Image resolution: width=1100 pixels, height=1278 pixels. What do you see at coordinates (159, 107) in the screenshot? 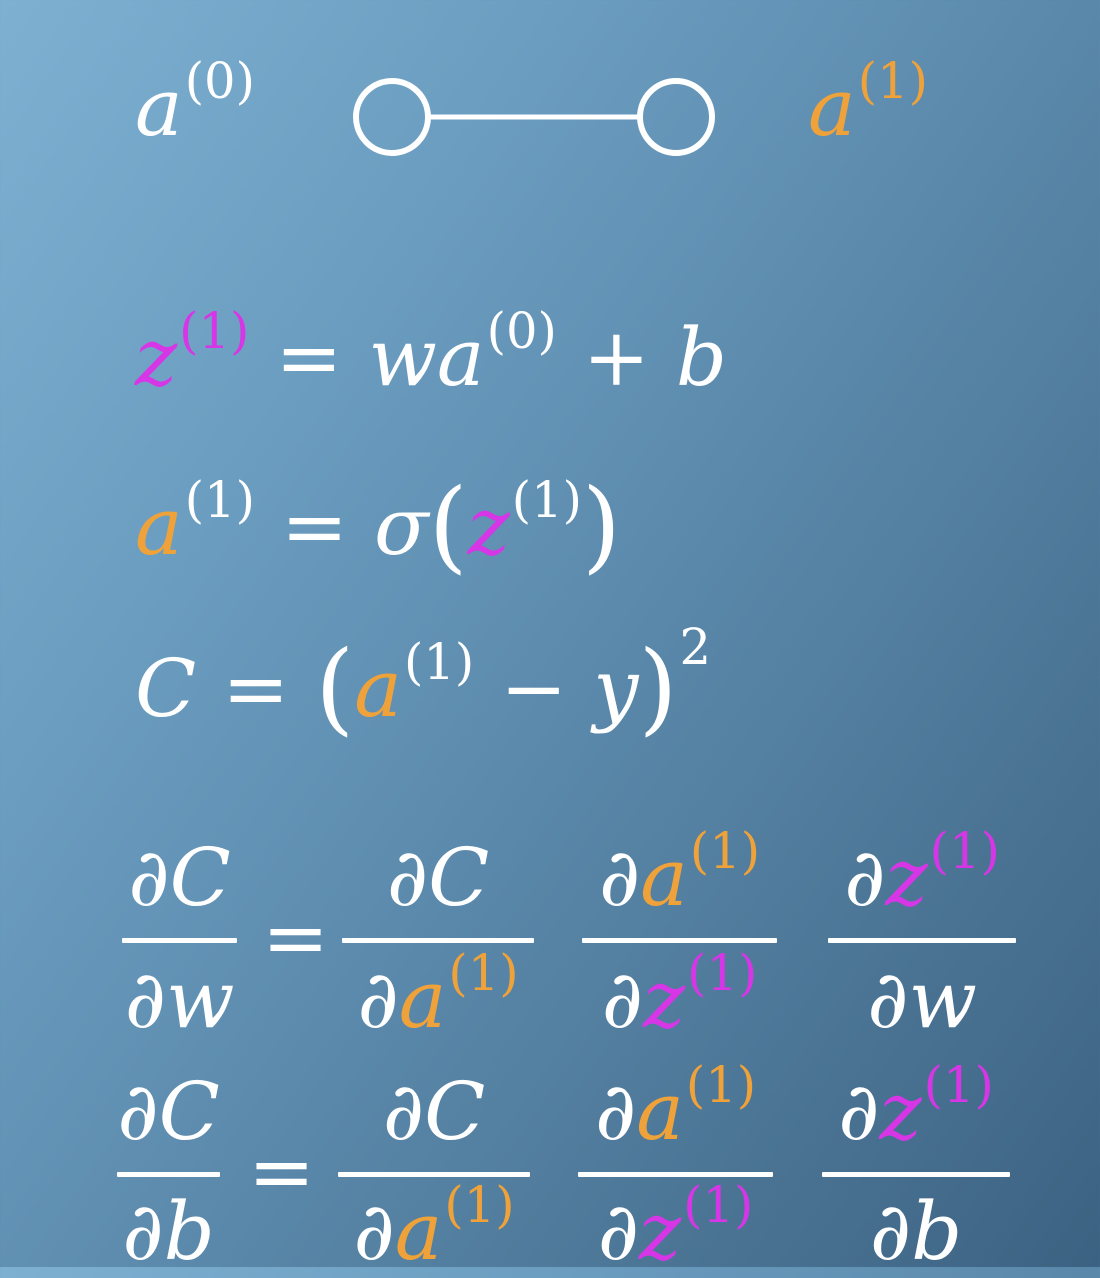
I see `label-a0-base: a` at bounding box center [159, 107].